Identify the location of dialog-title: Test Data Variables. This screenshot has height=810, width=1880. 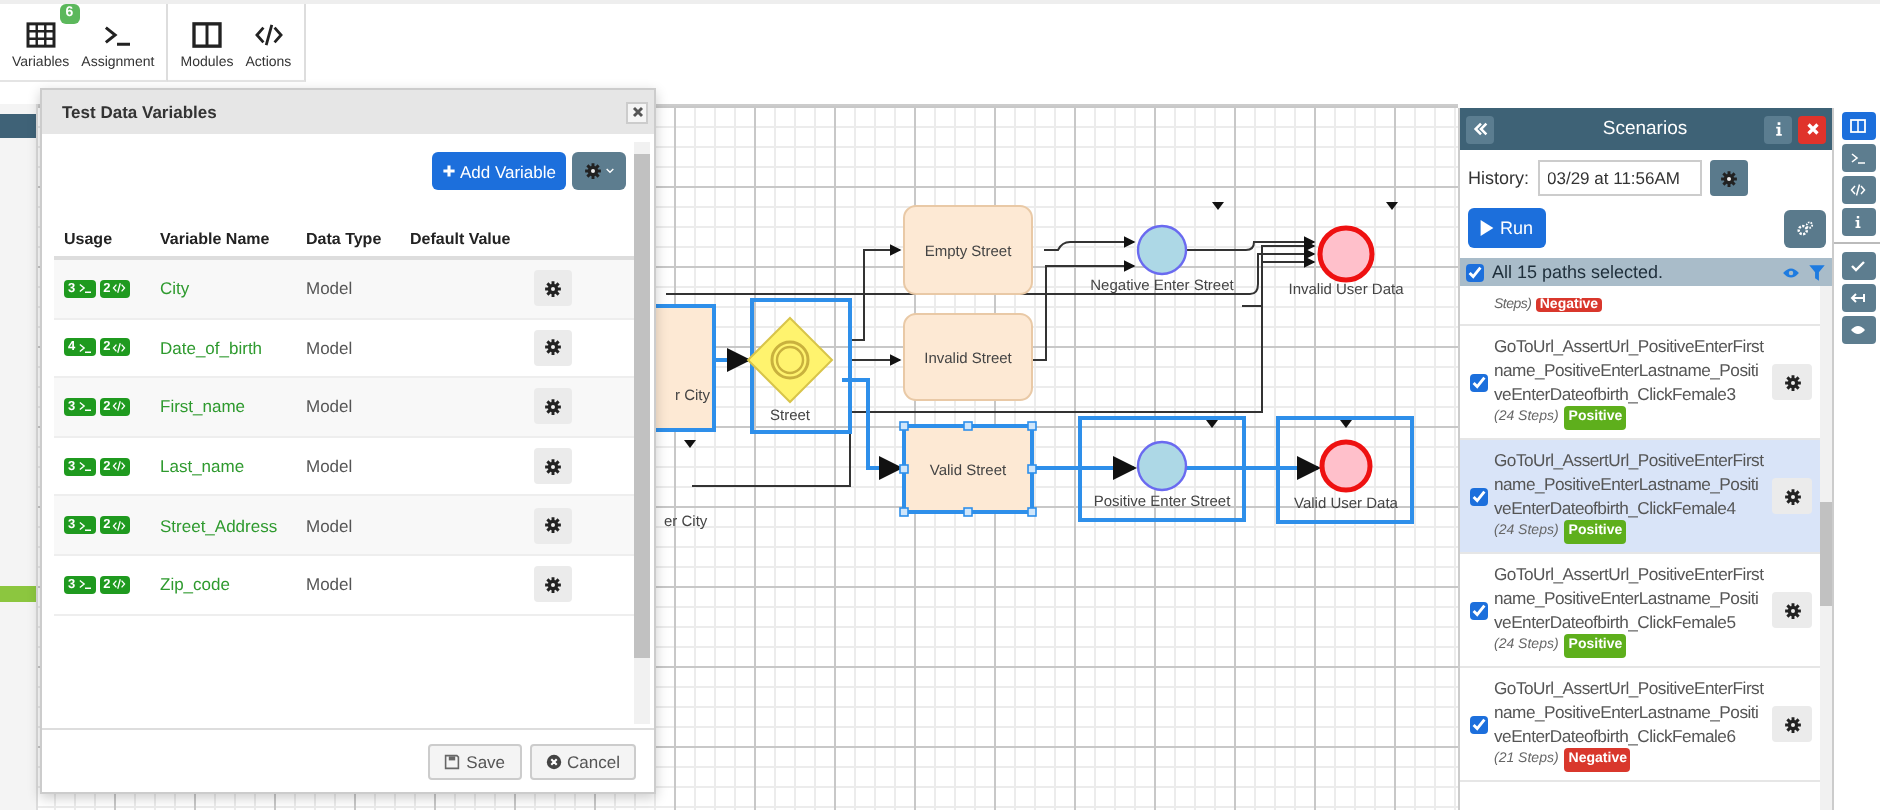
(139, 112).